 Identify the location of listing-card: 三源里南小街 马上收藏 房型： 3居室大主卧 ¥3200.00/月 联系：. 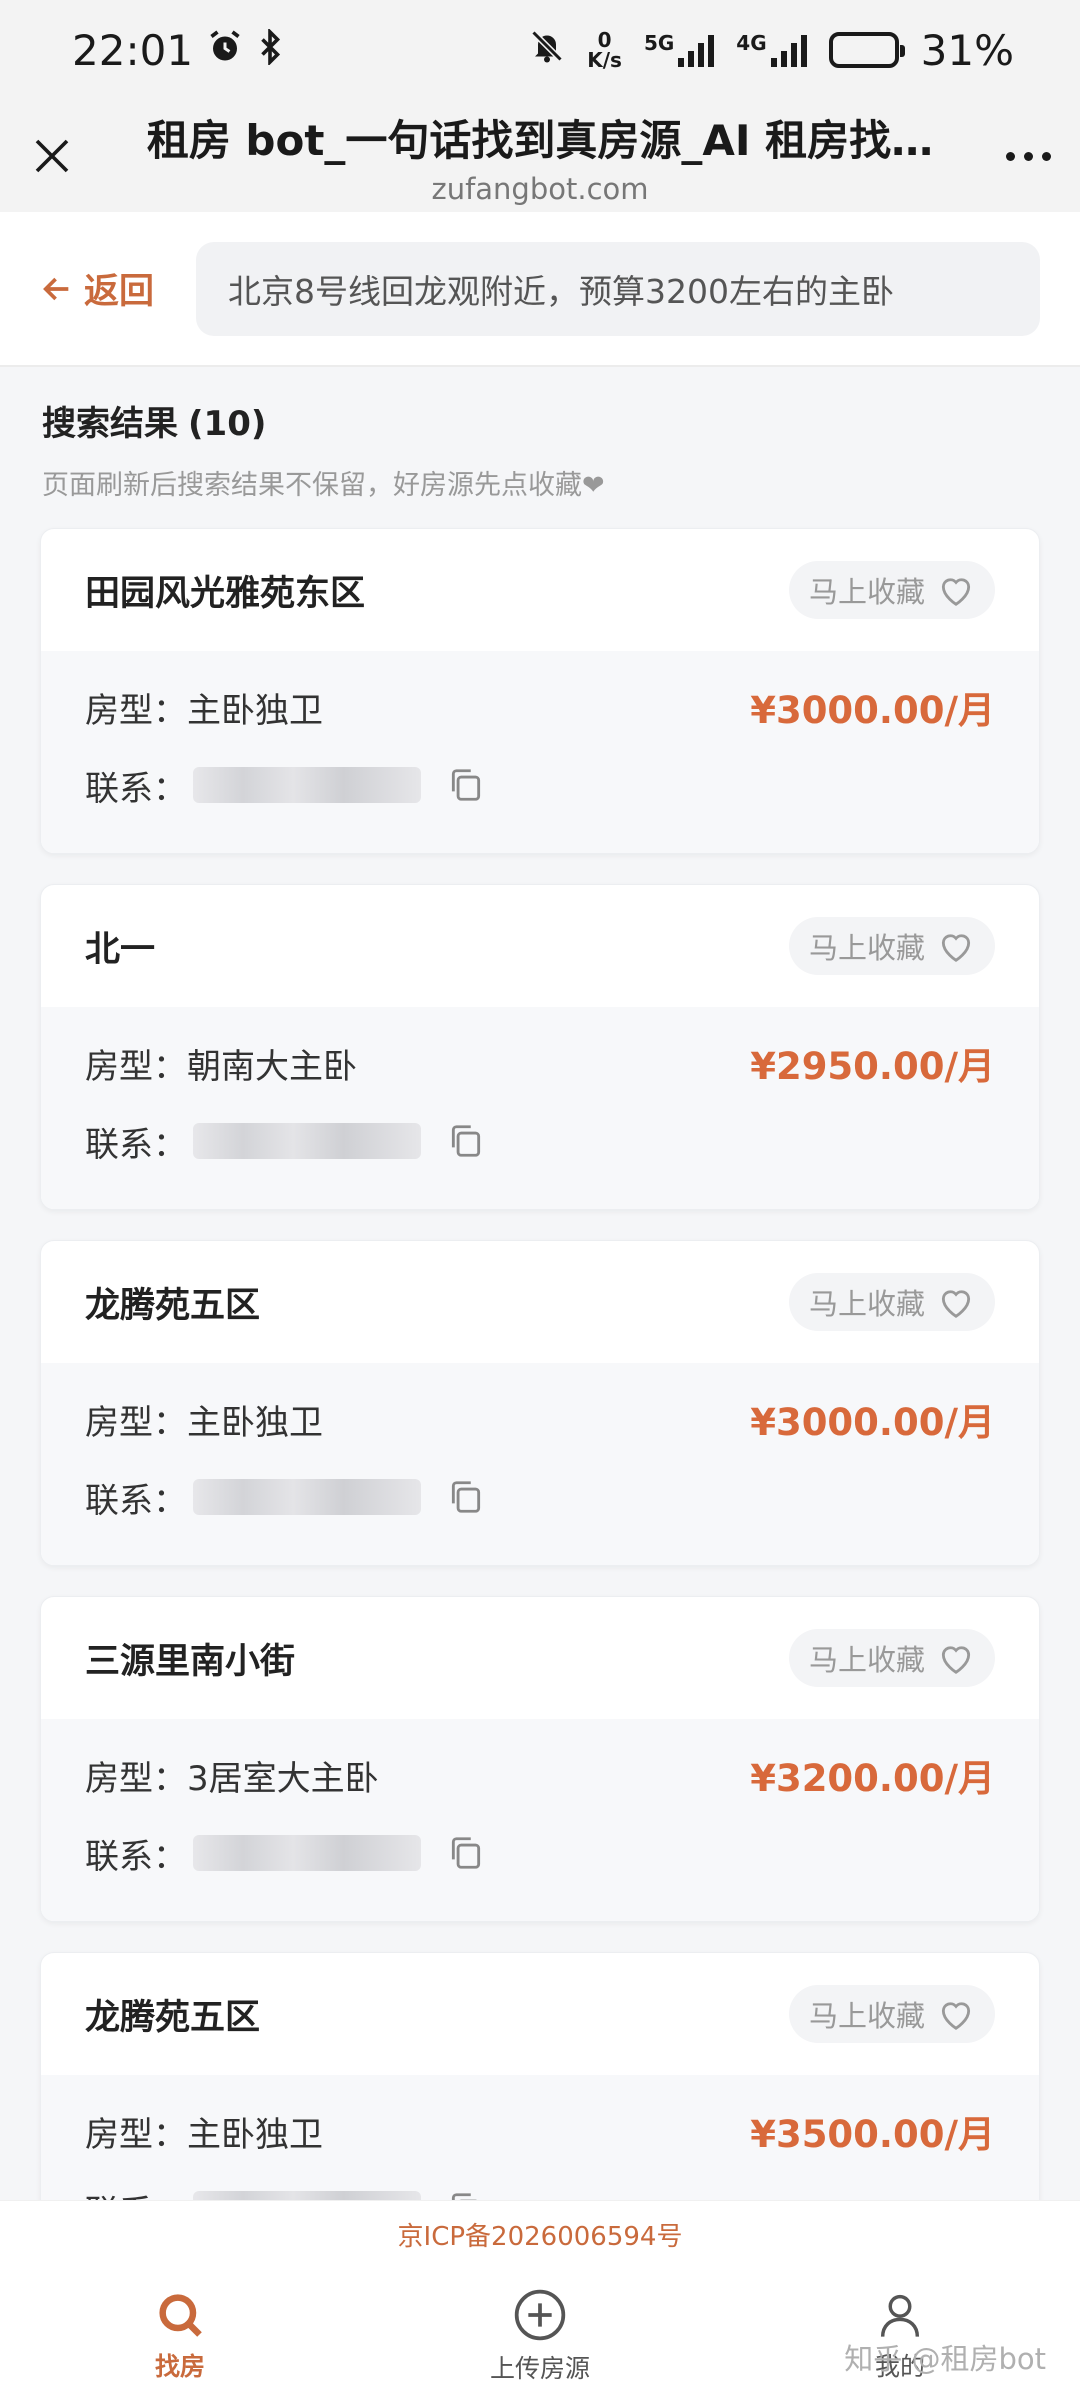
(540, 1759).